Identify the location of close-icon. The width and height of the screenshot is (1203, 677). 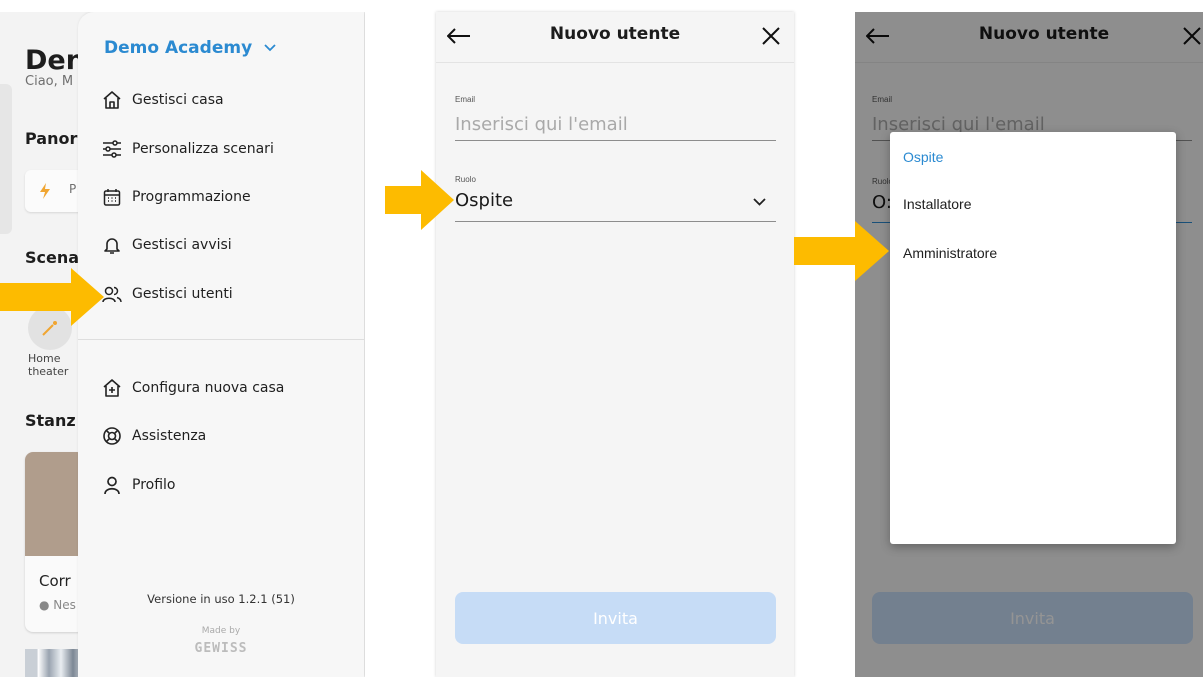
(771, 36).